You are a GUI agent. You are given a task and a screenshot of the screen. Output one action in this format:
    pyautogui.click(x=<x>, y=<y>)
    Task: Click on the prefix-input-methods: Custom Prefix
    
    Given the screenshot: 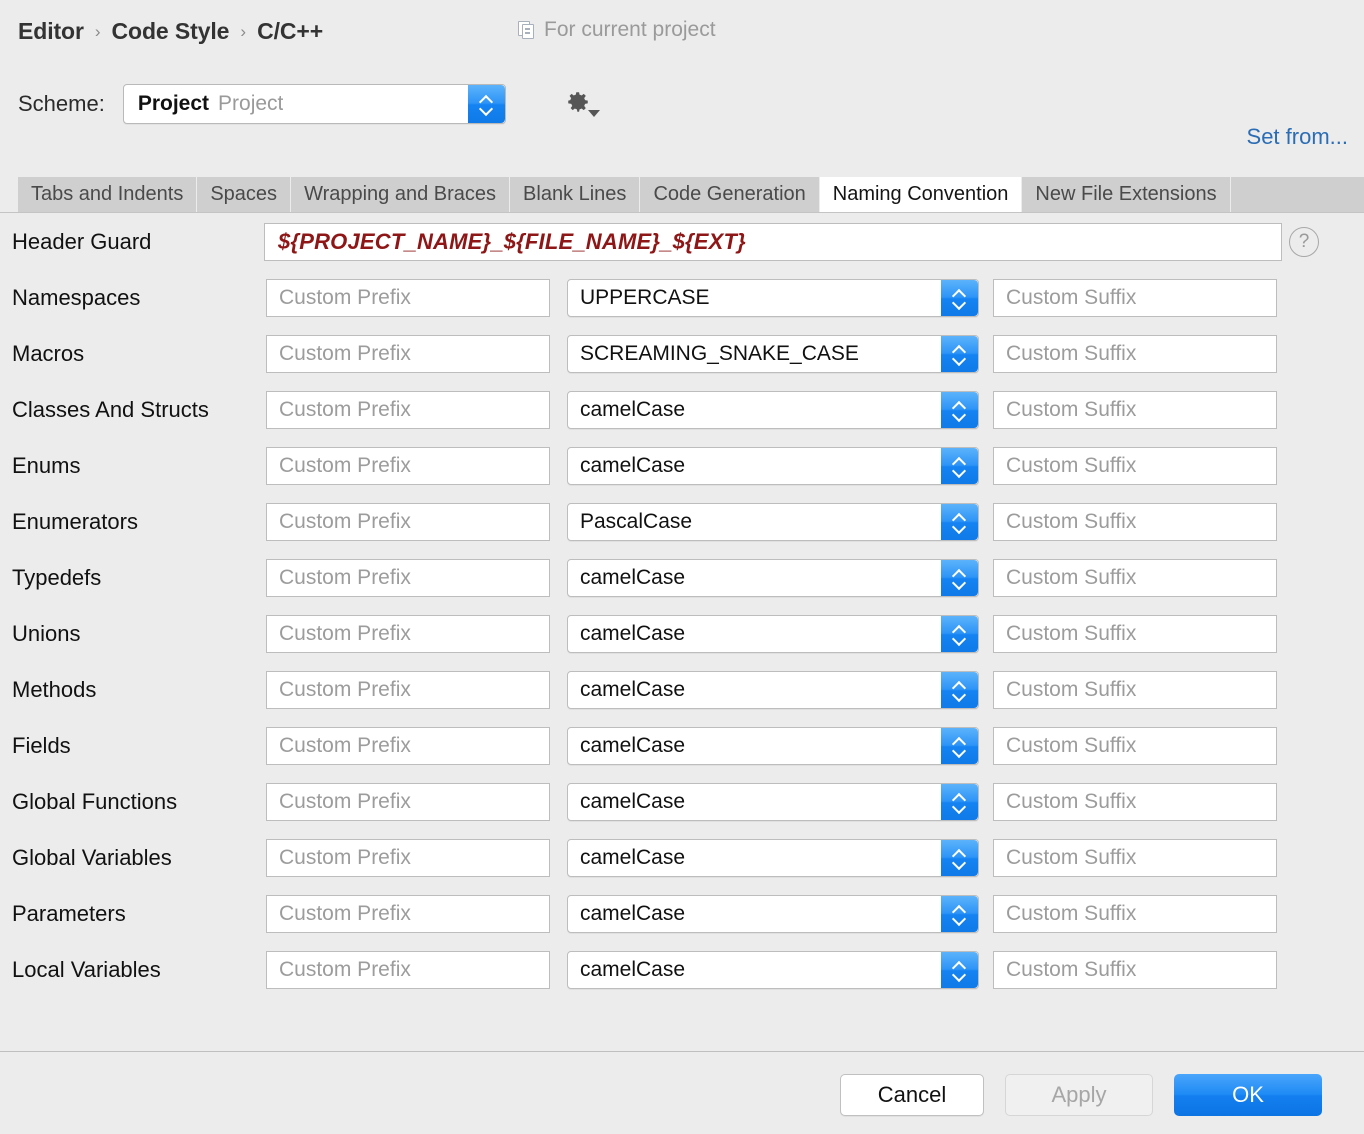 What is the action you would take?
    pyautogui.click(x=408, y=690)
    